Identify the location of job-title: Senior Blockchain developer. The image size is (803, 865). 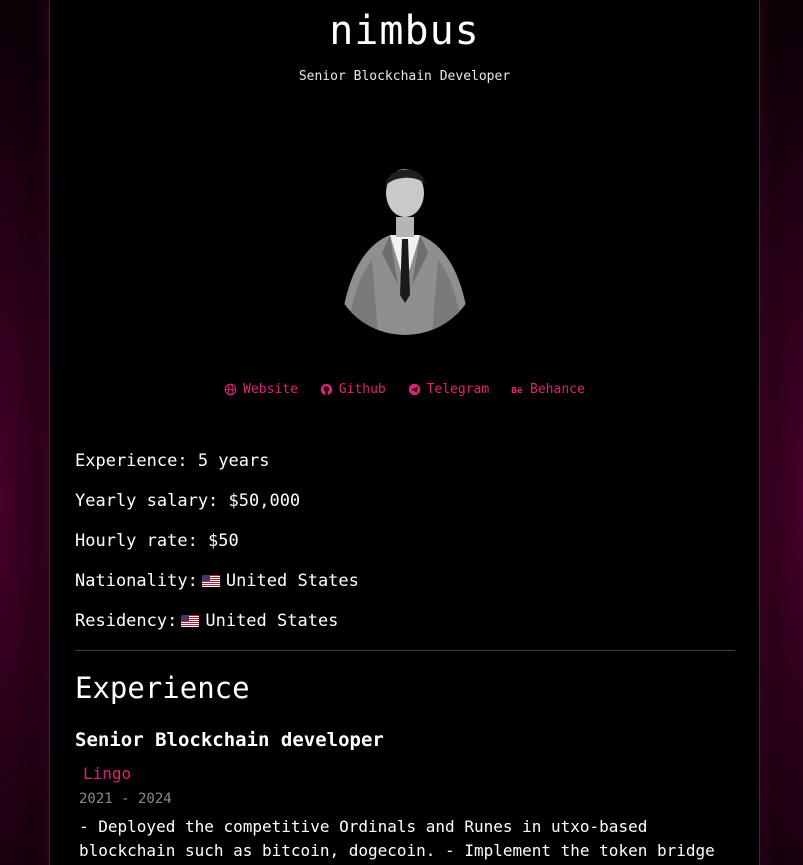
(229, 740).